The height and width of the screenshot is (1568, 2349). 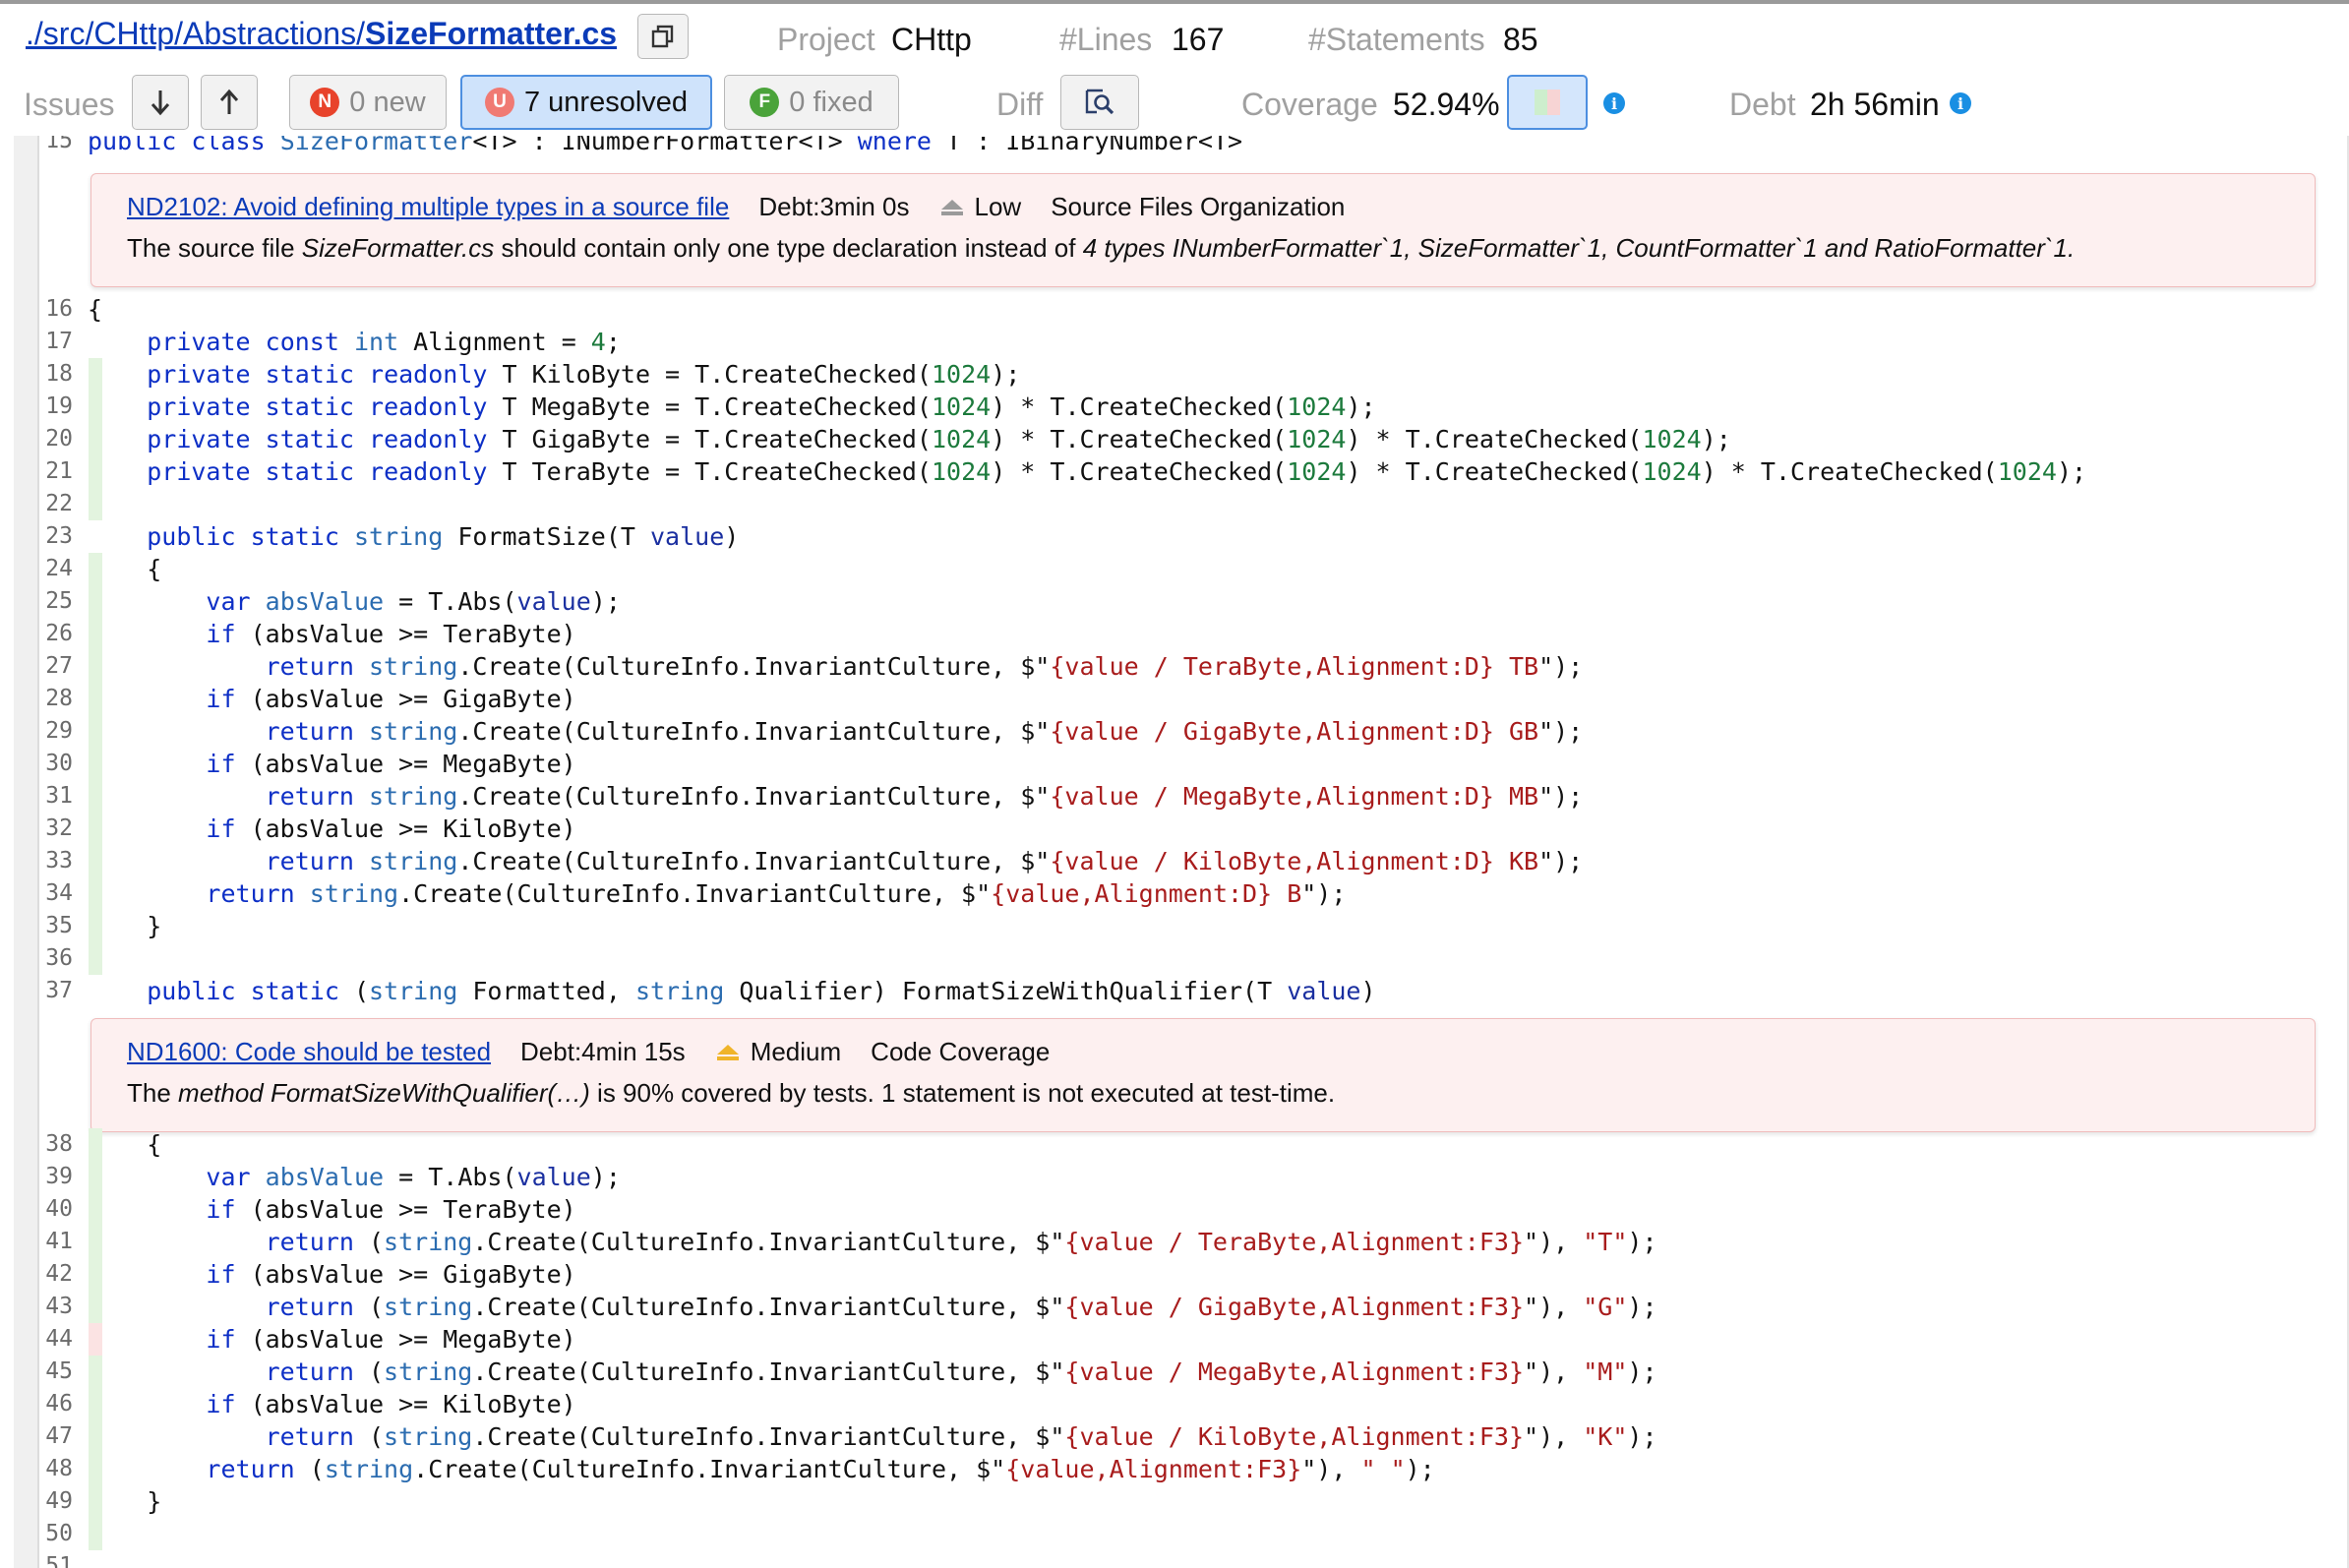 I want to click on issue-rule-link: ND1600: Code should be tested, so click(x=309, y=1052).